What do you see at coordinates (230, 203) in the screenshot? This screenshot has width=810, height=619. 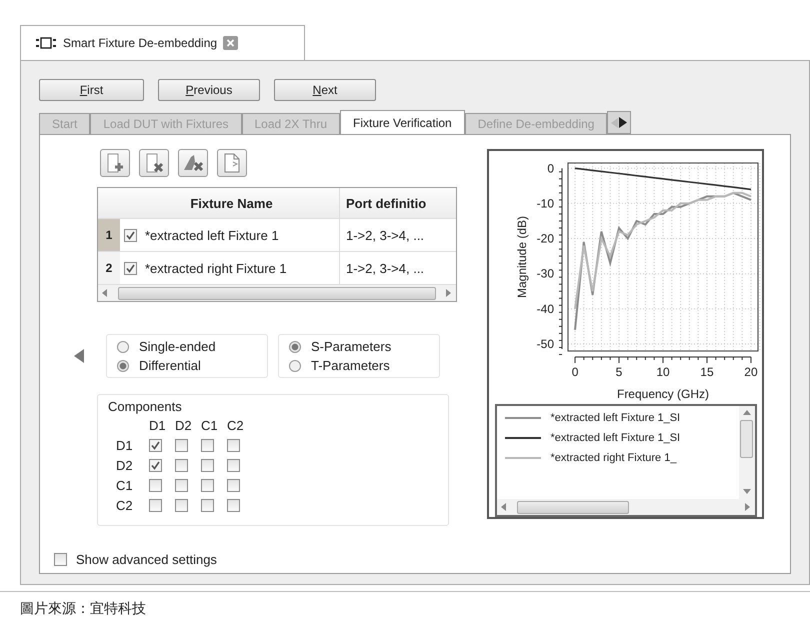 I see `column-header: Fixture Name` at bounding box center [230, 203].